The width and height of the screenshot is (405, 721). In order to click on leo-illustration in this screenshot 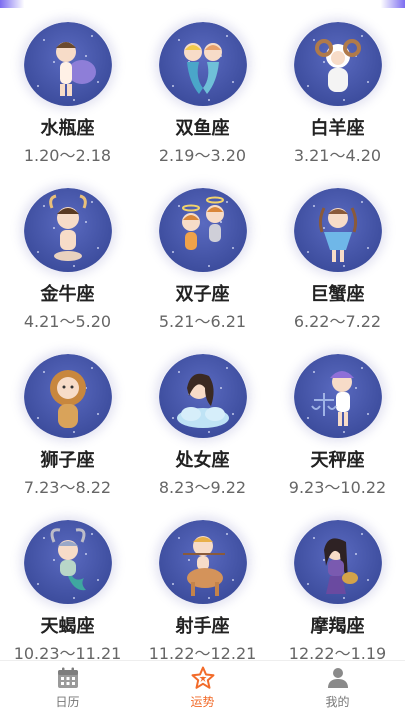, I will do `click(67, 396)`.